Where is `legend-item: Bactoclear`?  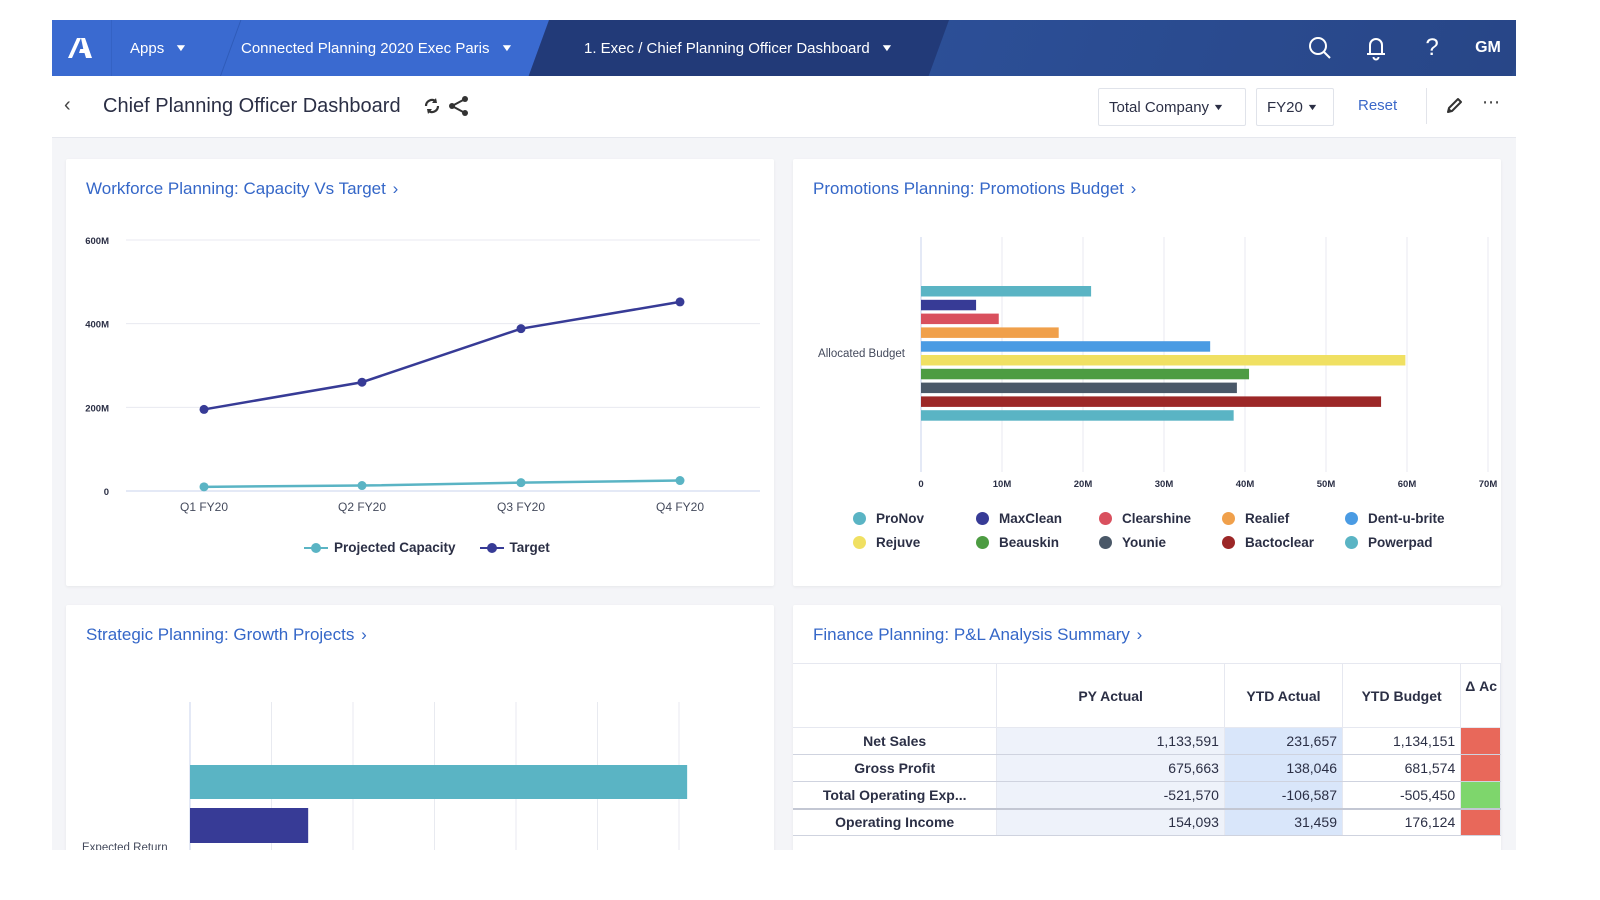
legend-item: Bactoclear is located at coordinates (1283, 542).